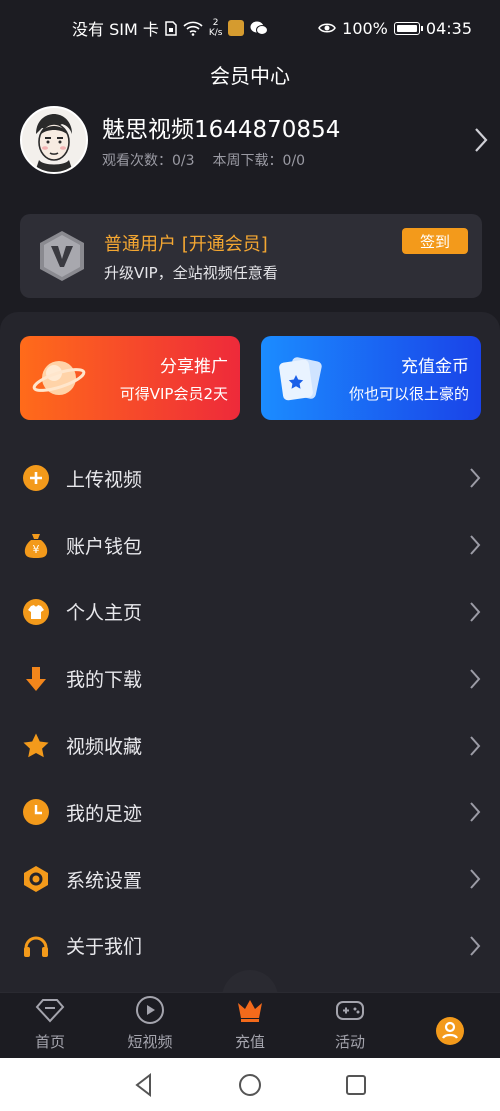 The width and height of the screenshot is (500, 1111). Describe the element at coordinates (191, 272) in the screenshot. I see `vip-subtitle: 升级VIP，全站视频任意看` at that location.